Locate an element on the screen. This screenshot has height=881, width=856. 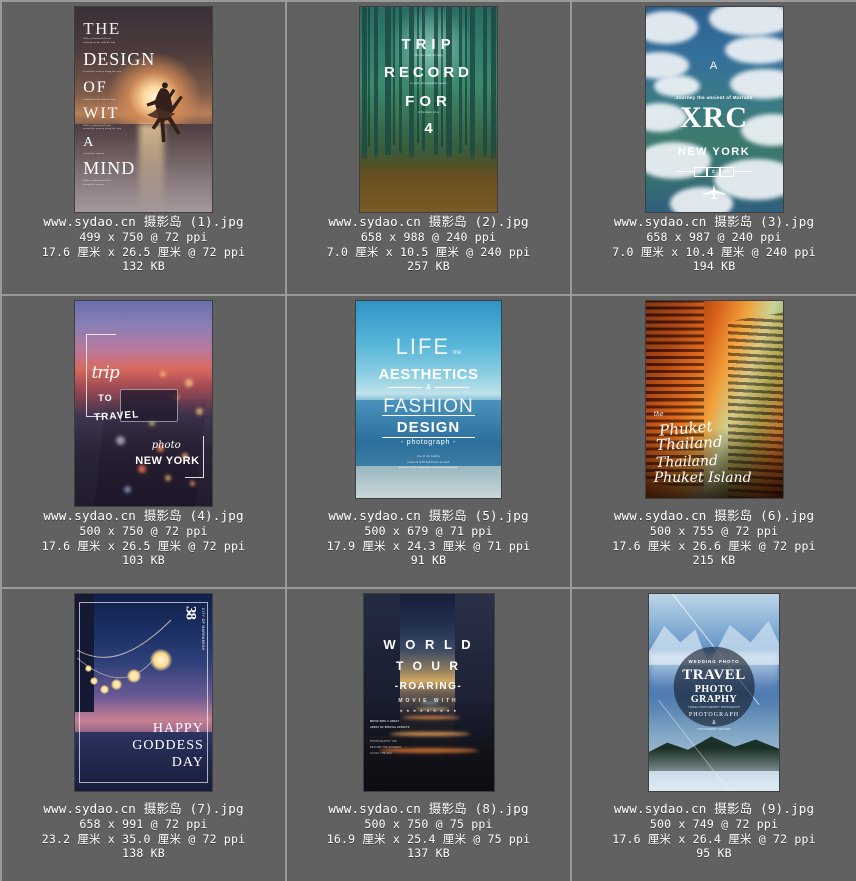
file-name-2: www.sydao.cn 摄影岛 (2).jpg is located at coordinates (428, 221).